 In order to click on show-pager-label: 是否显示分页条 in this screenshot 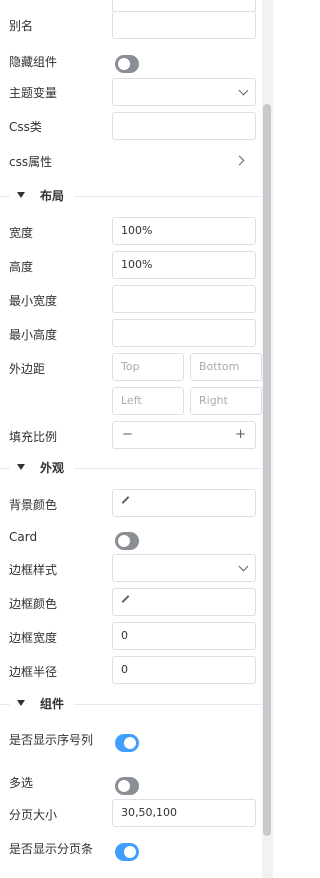, I will do `click(51, 849)`.